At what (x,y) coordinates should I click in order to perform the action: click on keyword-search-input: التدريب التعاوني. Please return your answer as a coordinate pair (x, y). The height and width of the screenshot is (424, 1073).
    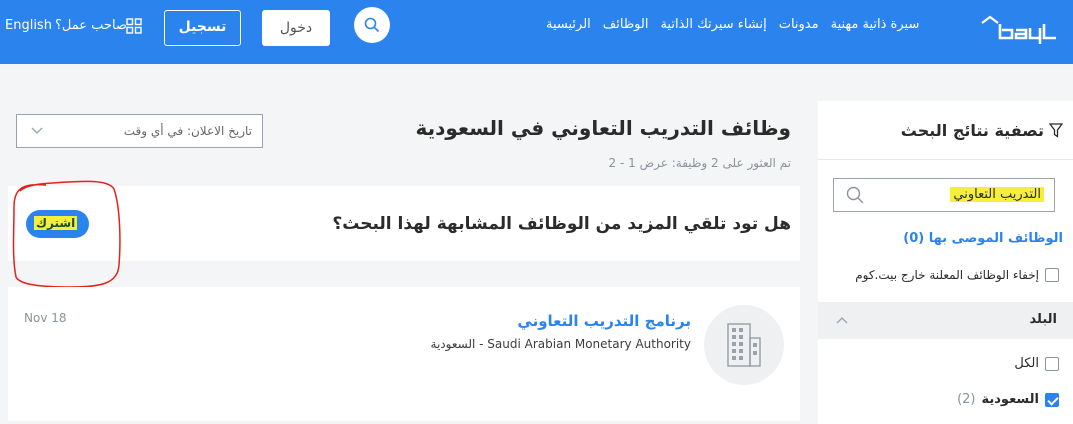
    Looking at the image, I should click on (944, 195).